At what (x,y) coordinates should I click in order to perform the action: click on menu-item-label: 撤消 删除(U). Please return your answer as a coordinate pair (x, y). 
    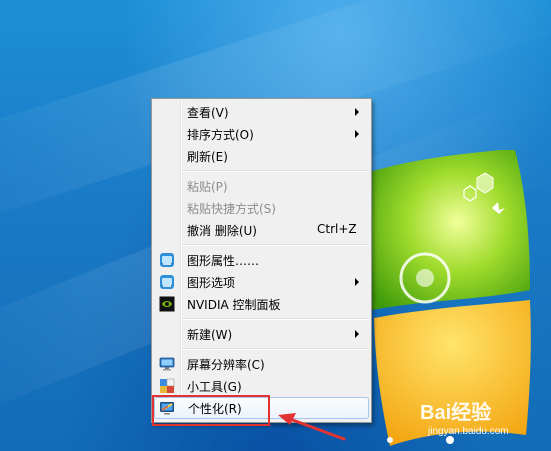
    Looking at the image, I should click on (222, 231).